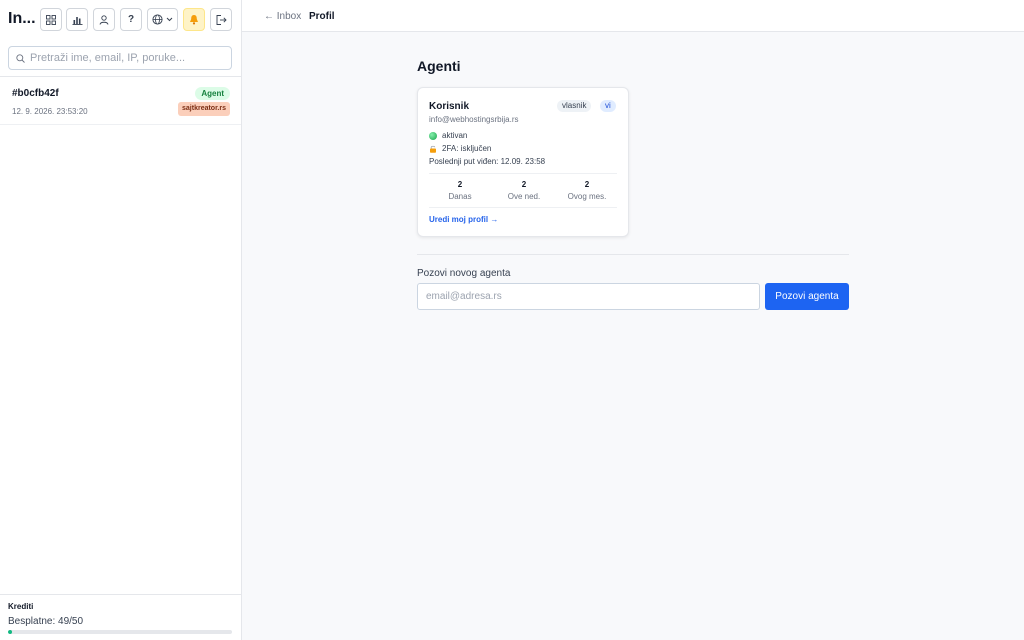 This screenshot has width=1024, height=640. I want to click on site-tag: sajtkreator.rs, so click(204, 109).